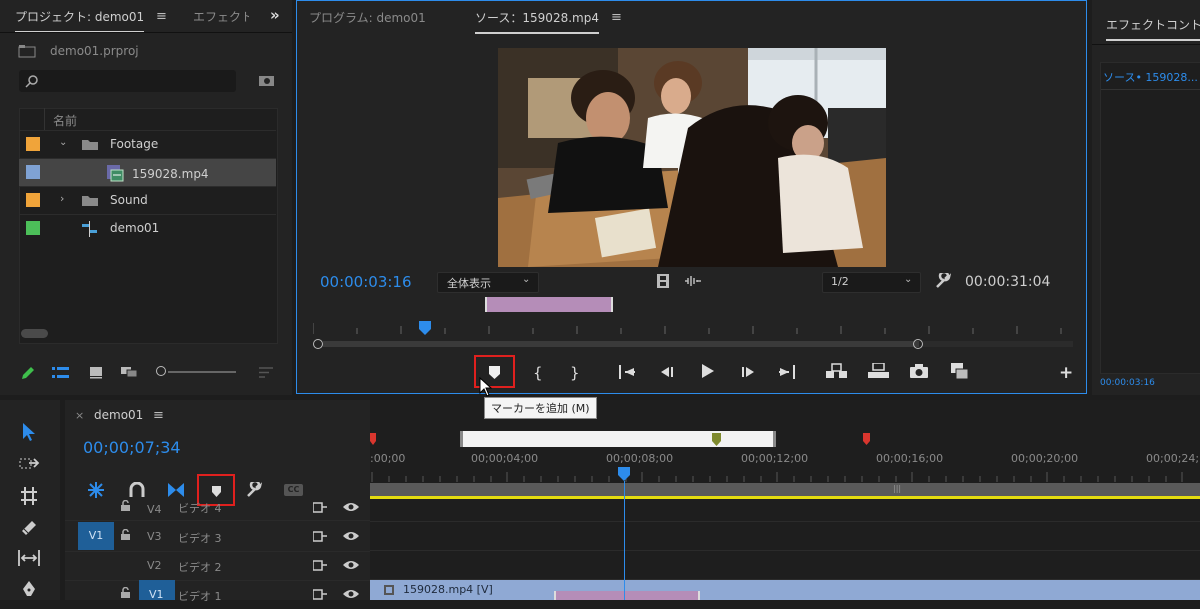 Image resolution: width=1200 pixels, height=609 pixels. Describe the element at coordinates (716, 439) in the screenshot. I see `sequence-marker-green` at that location.